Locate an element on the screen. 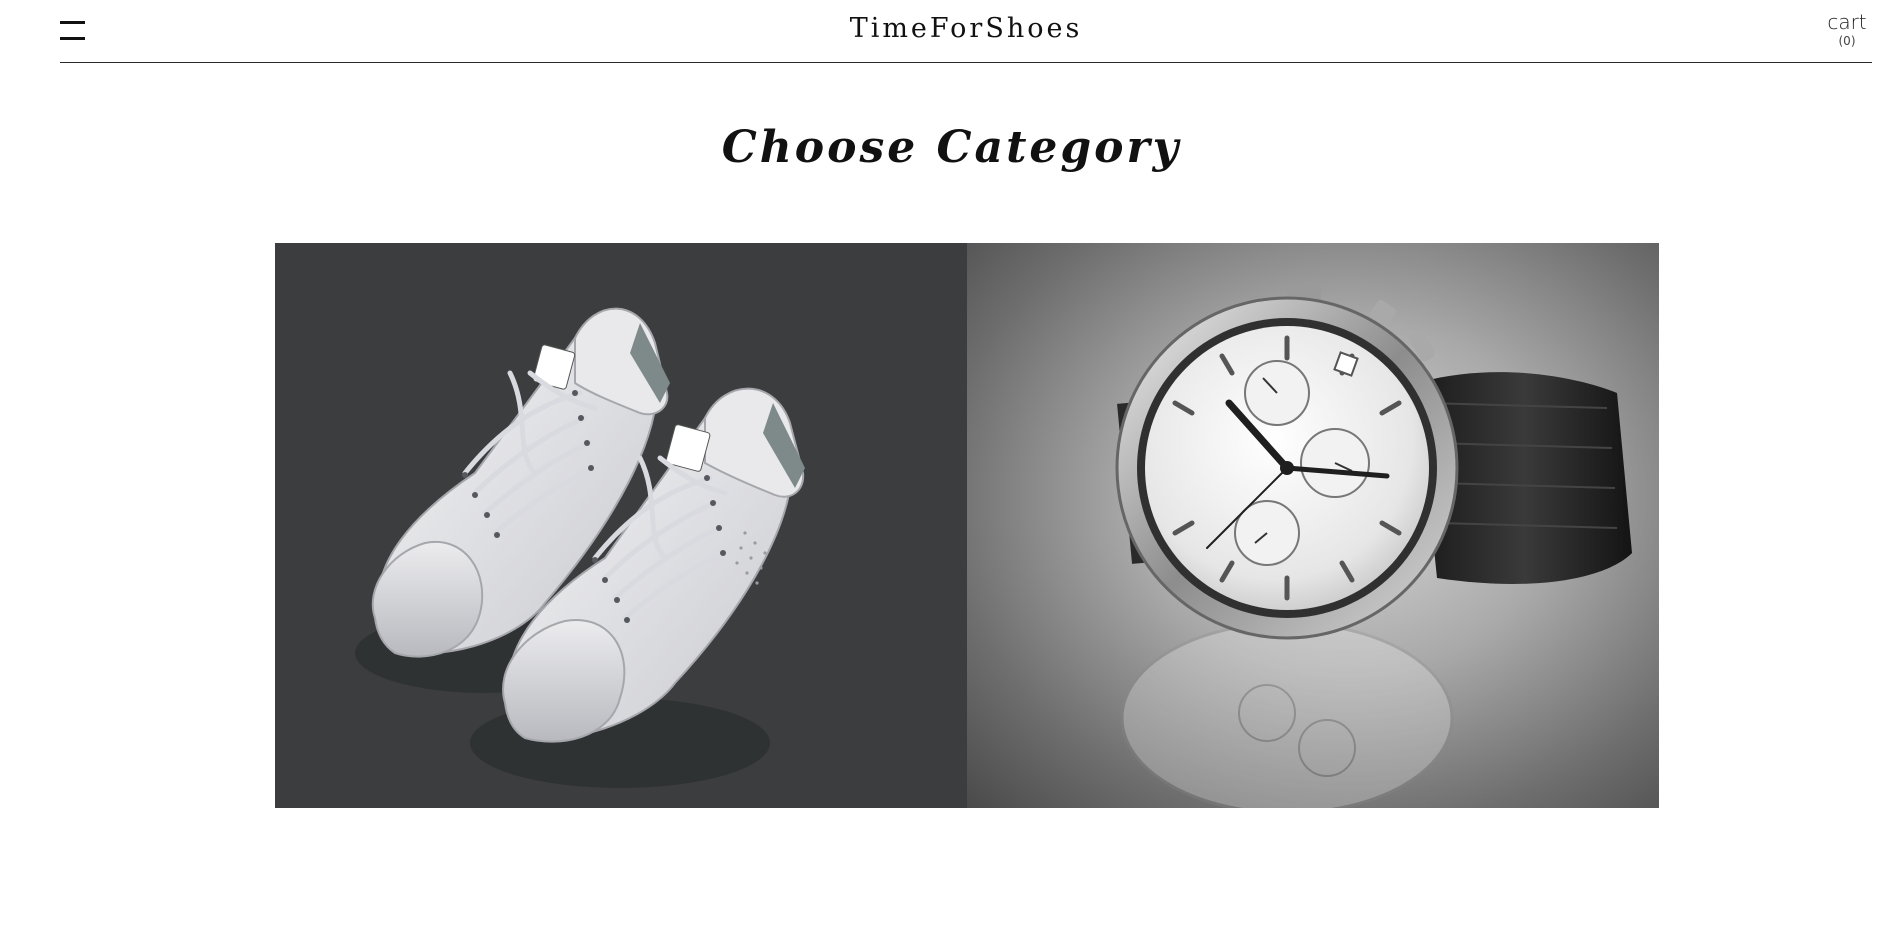 This screenshot has width=1903, height=943. cart-count: (0) is located at coordinates (1847, 41).